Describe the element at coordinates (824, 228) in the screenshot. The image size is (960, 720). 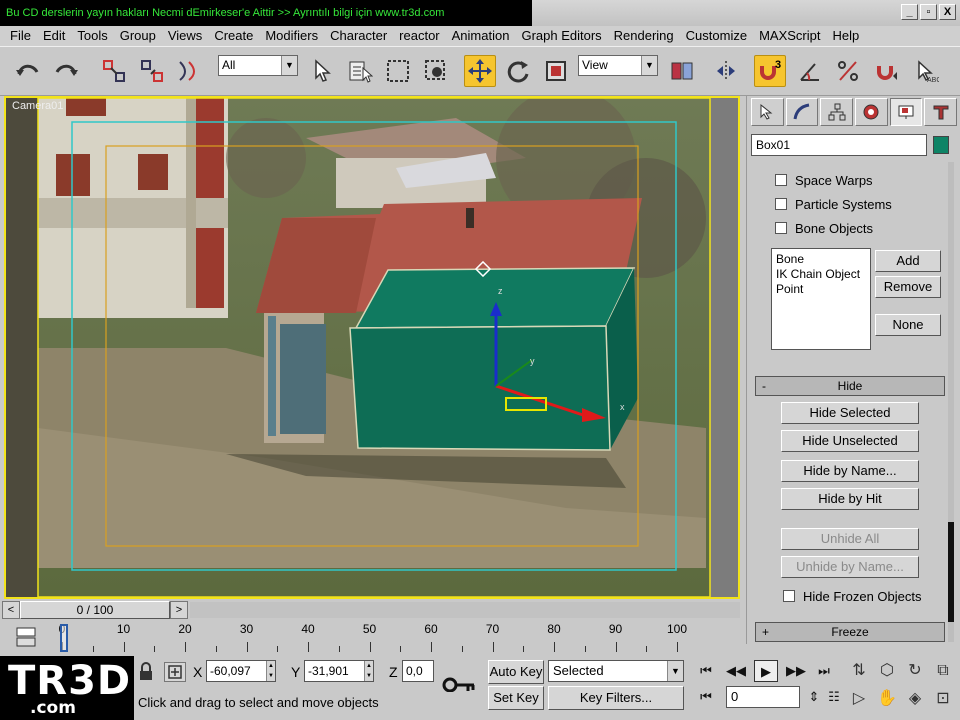
I see `bone-objects-checkbox-row: Bone Objects` at that location.